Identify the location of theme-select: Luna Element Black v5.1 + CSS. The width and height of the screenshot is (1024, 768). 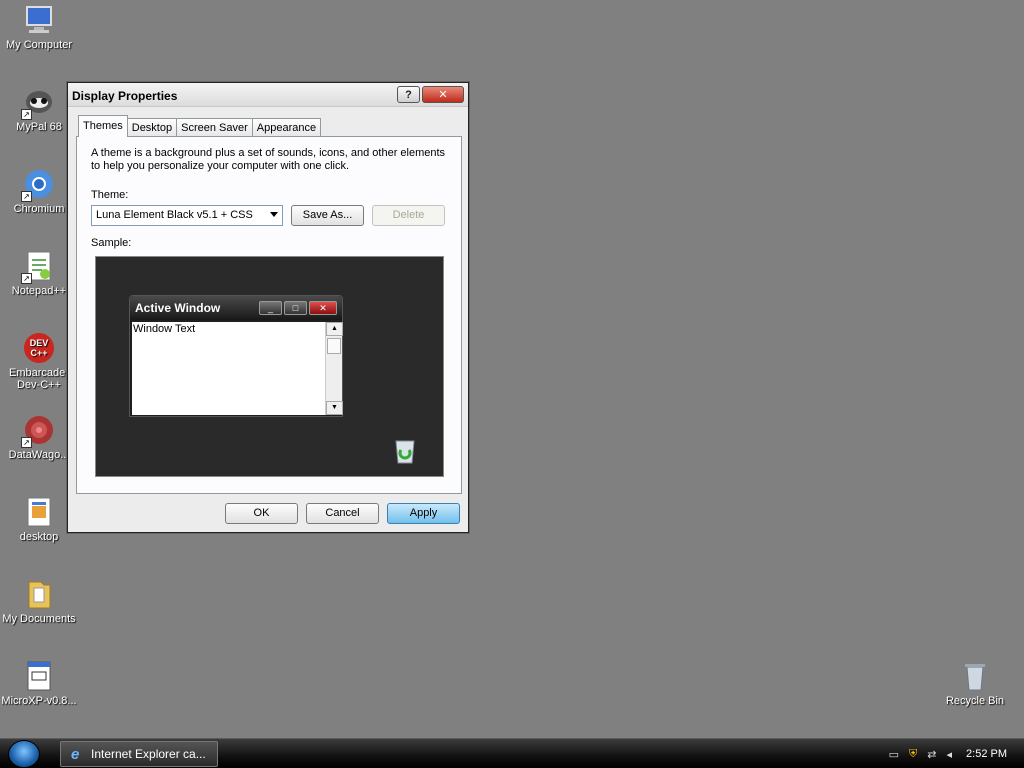
(187, 215).